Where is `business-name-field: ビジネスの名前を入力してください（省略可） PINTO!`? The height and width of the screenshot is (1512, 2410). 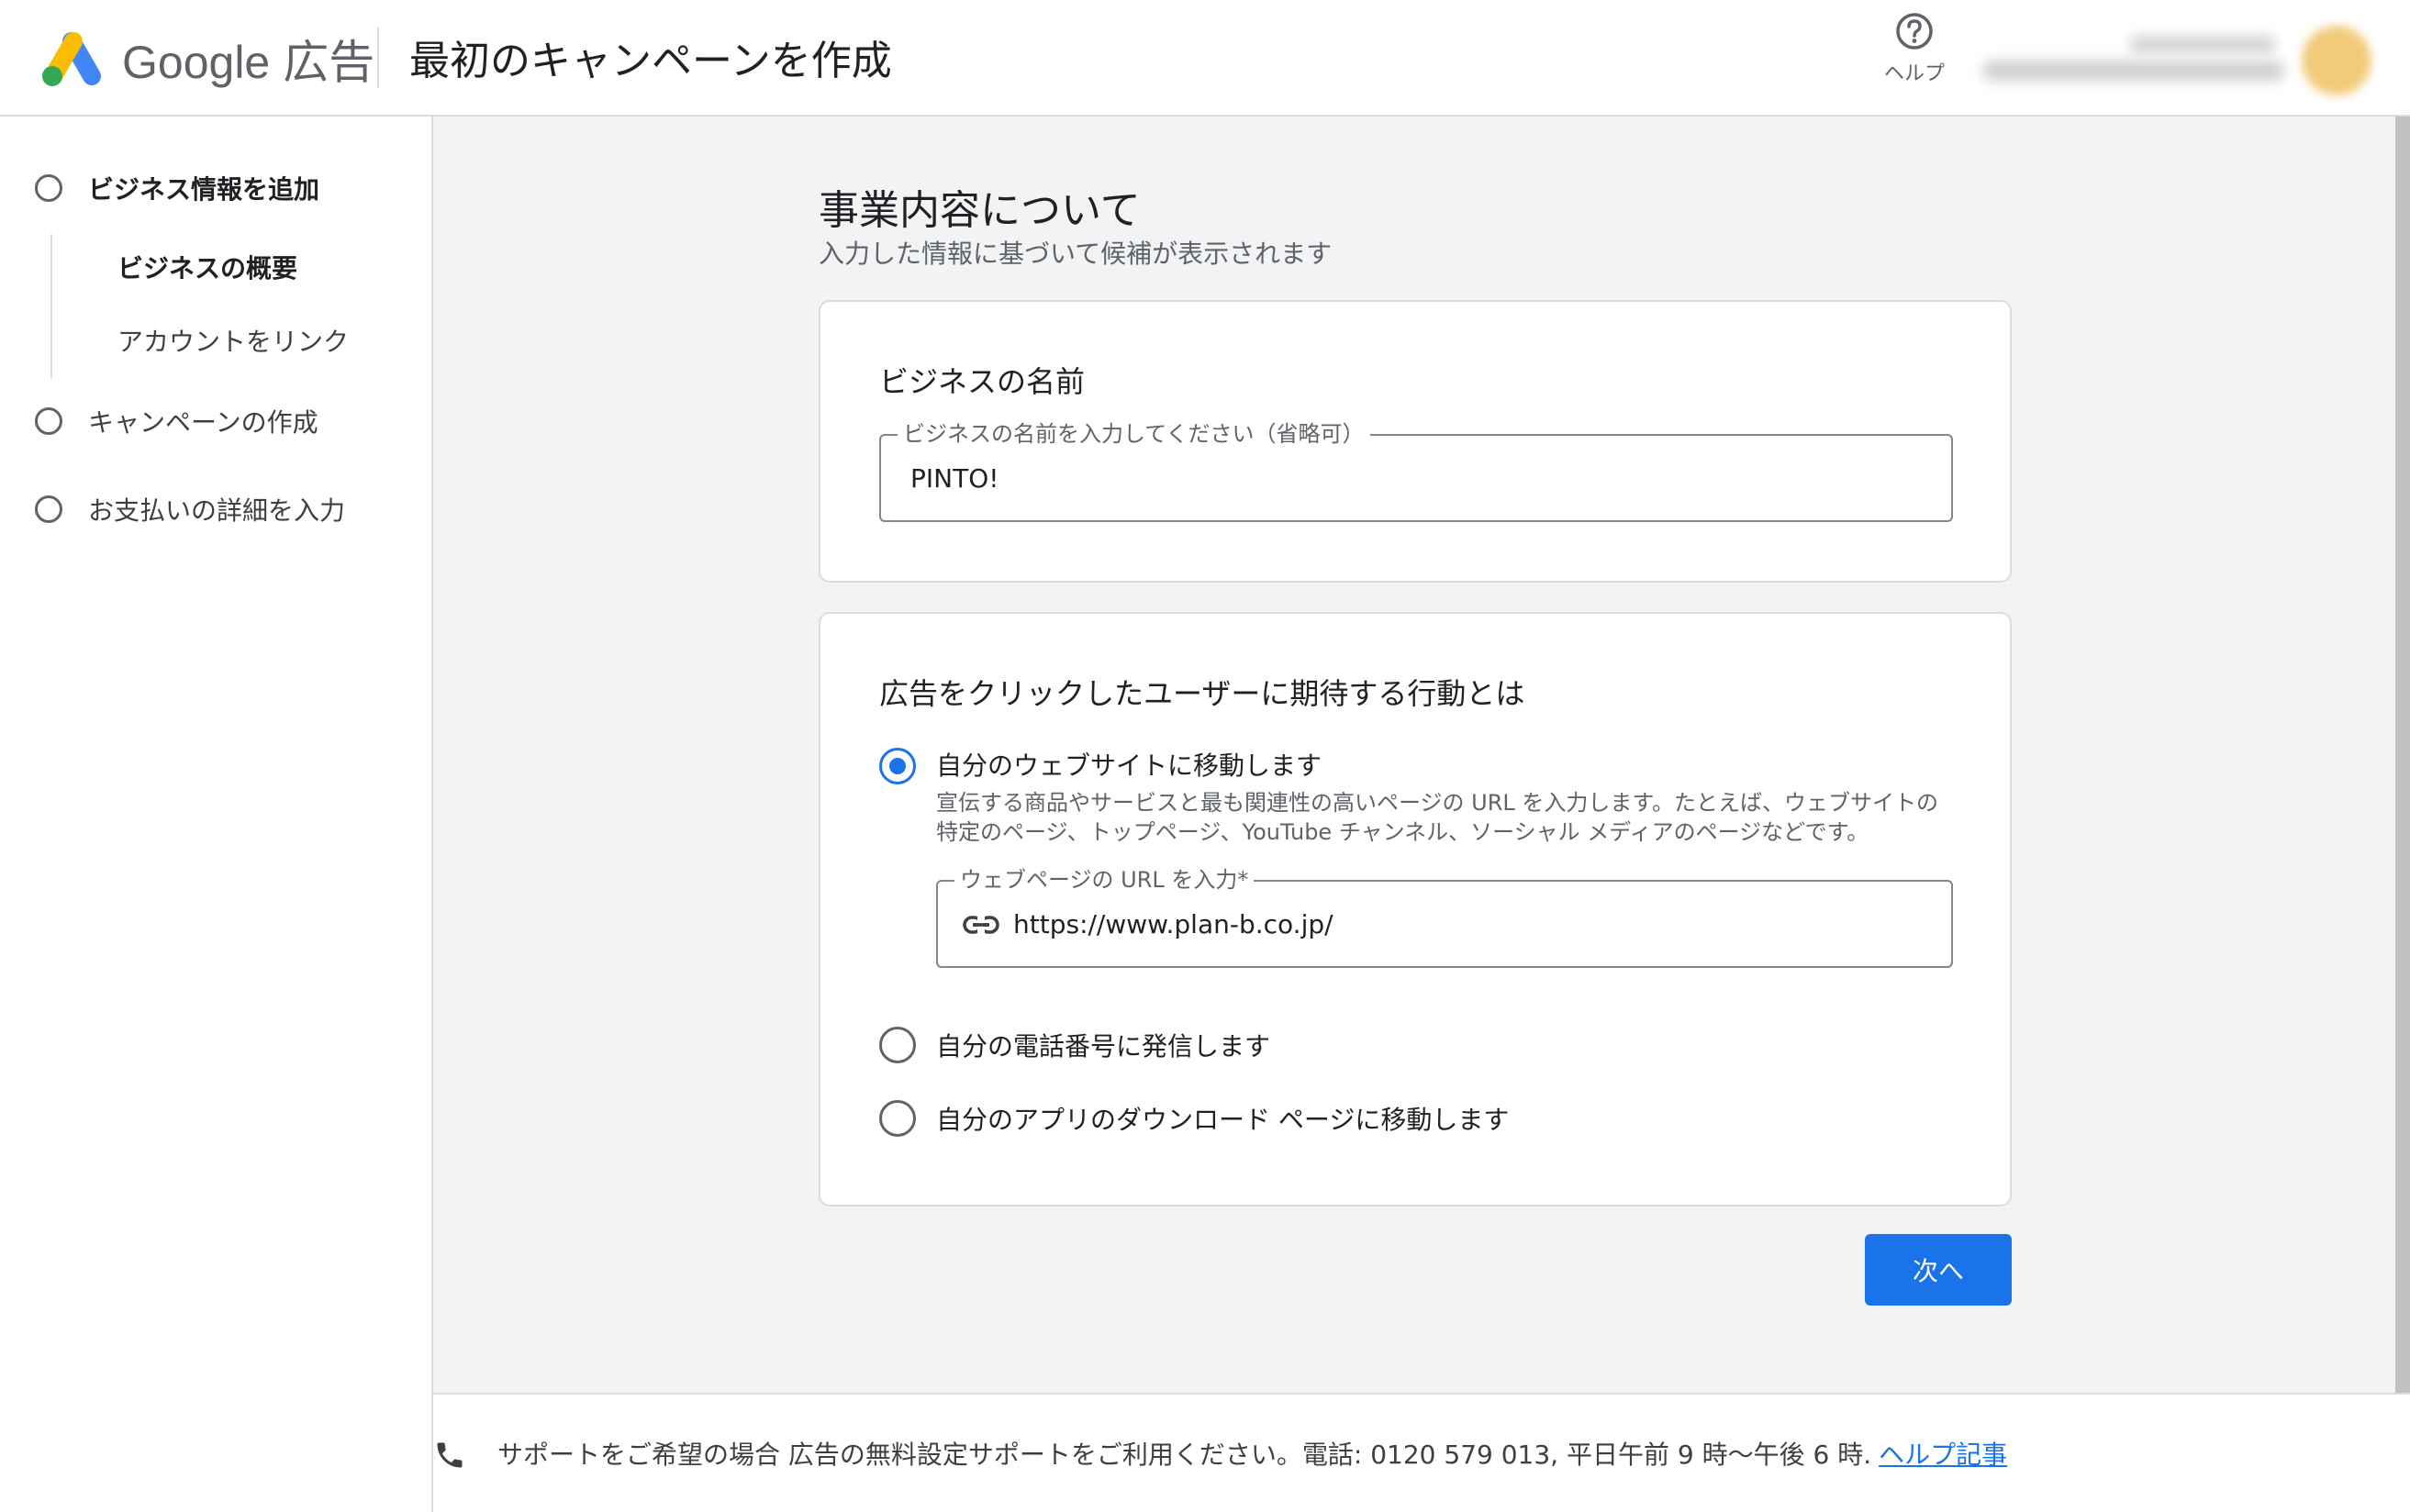
business-name-field: ビジネスの名前を入力してください（省略可） PINTO! is located at coordinates (1416, 471).